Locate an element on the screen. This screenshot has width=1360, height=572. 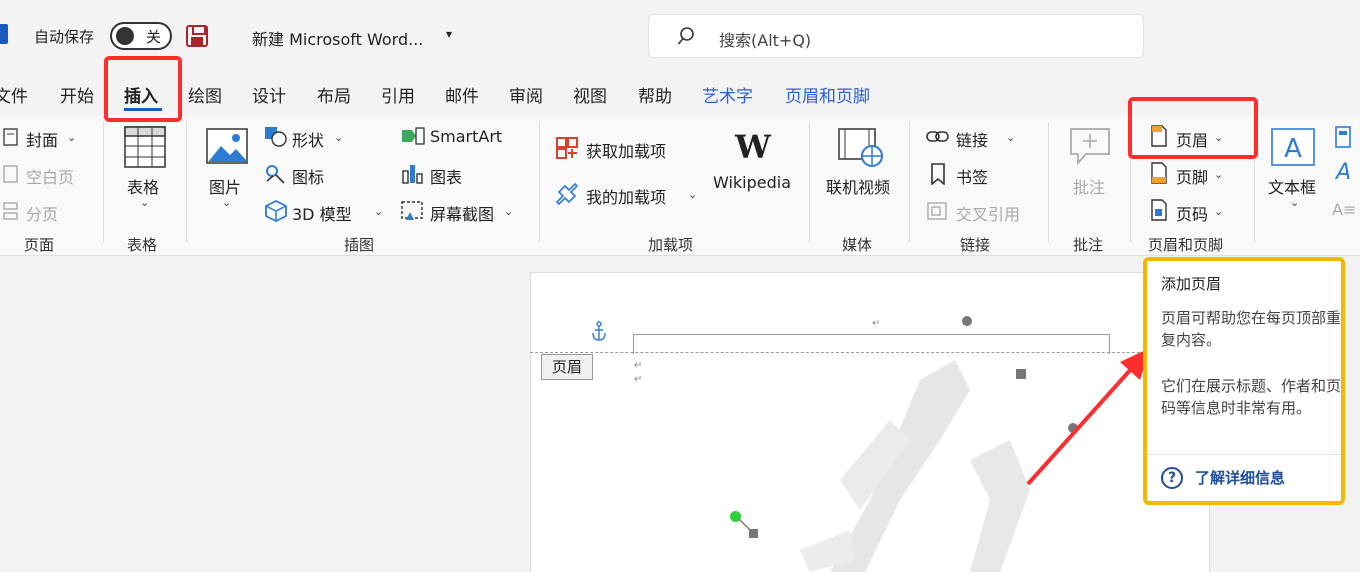
search-placeholder: 搜索(Alt+Q) is located at coordinates (765, 40).